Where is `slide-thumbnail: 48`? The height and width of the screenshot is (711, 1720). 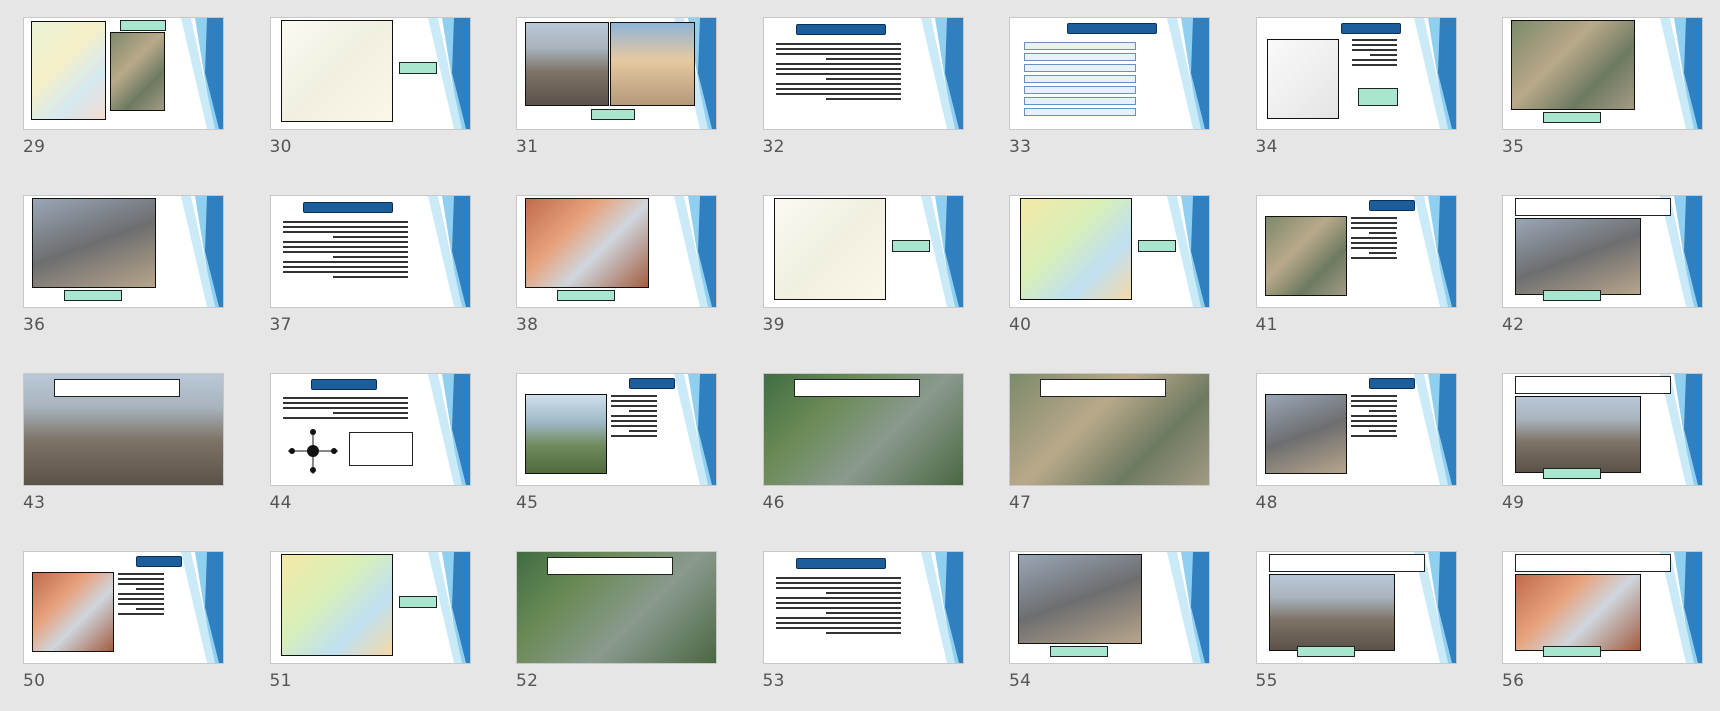 slide-thumbnail: 48 is located at coordinates (1356, 453).